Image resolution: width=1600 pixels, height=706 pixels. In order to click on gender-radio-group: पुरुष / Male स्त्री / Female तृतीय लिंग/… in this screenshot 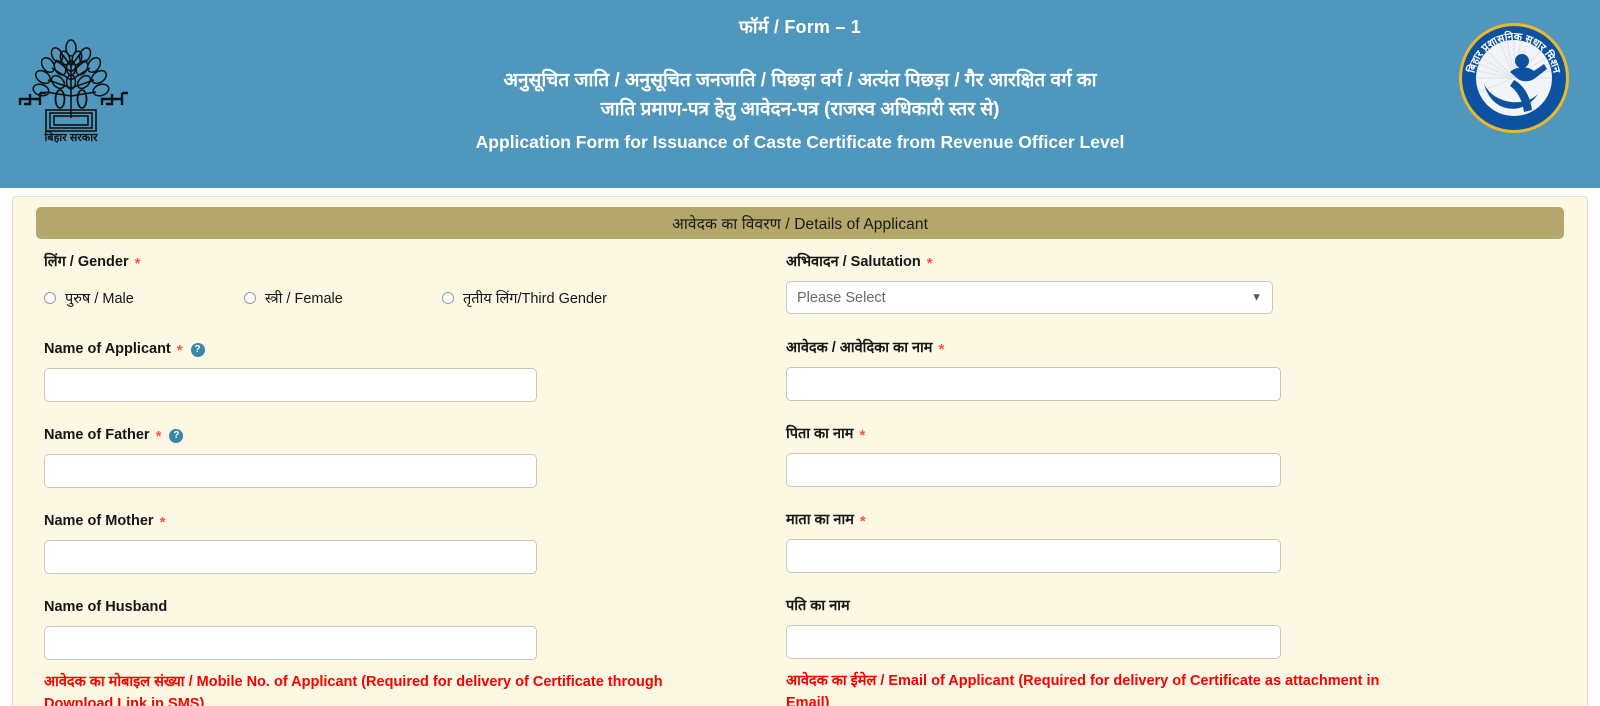, I will do `click(405, 298)`.